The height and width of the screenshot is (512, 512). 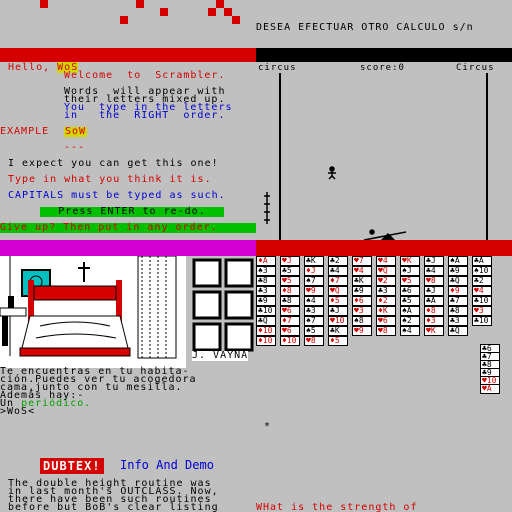 I want to click on flying-acrobat, so click(x=332, y=173).